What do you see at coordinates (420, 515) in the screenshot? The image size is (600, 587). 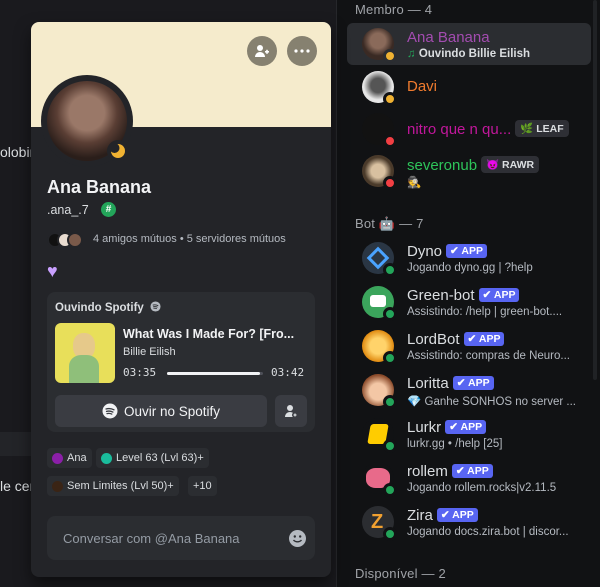 I see `member-name-text: Zira` at bounding box center [420, 515].